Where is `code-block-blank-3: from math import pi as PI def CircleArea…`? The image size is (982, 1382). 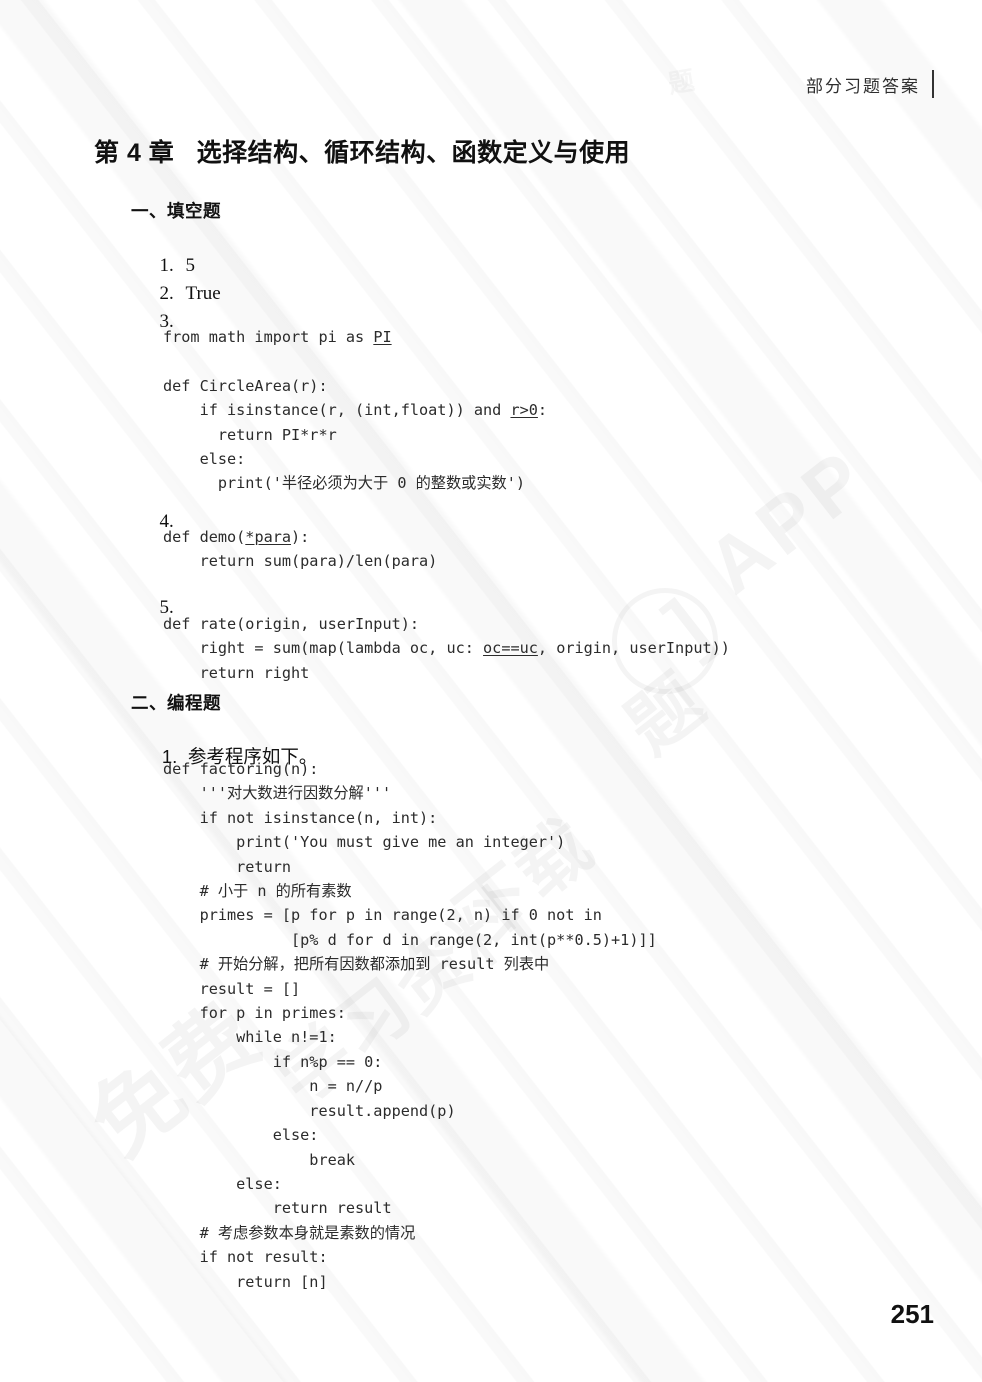
code-block-blank-3: from math import pi as PI def CircleArea… is located at coordinates (355, 410).